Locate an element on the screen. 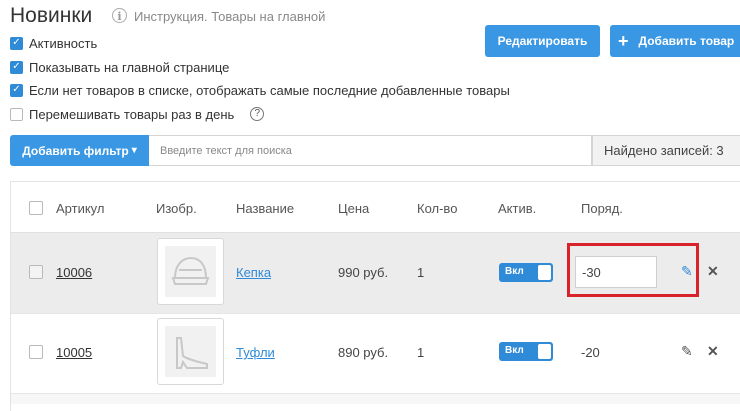  setting-shuffle-daily: Перемешивать товары раз в день ? is located at coordinates (137, 114).